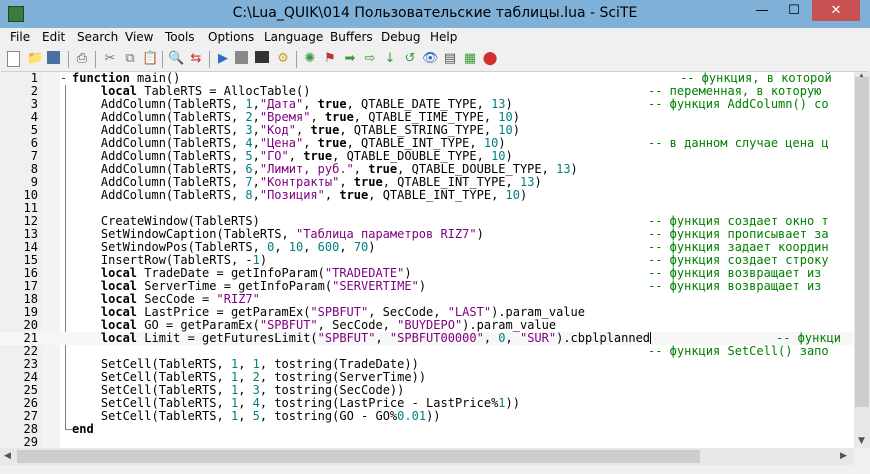 This screenshot has height=474, width=870. Describe the element at coordinates (310, 59) in the screenshot. I see `debug-icon: ✺` at that location.